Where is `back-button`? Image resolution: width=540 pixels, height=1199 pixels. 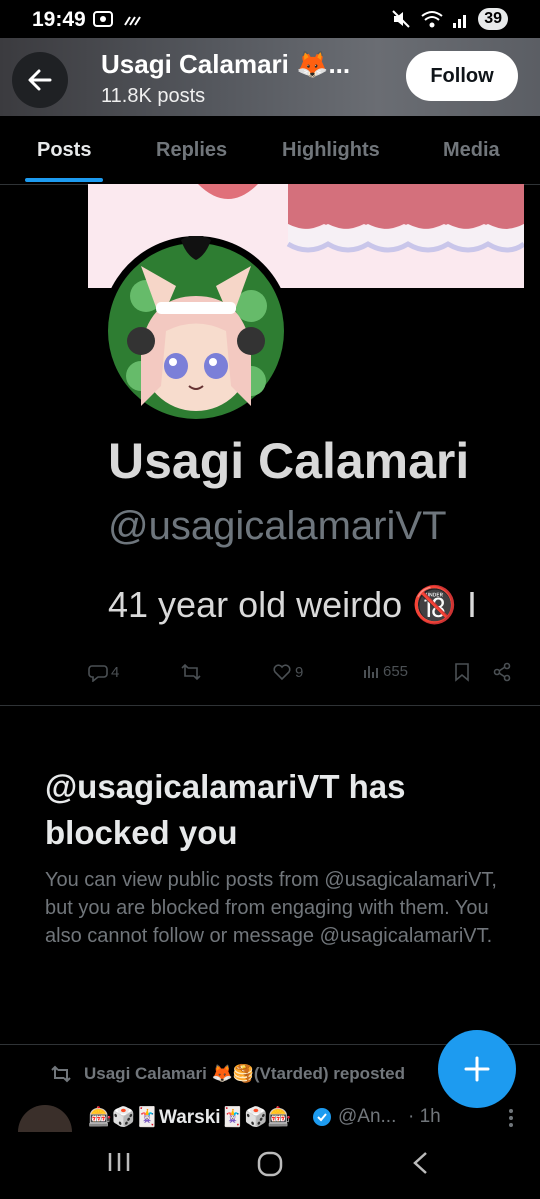
back-button is located at coordinates (40, 80).